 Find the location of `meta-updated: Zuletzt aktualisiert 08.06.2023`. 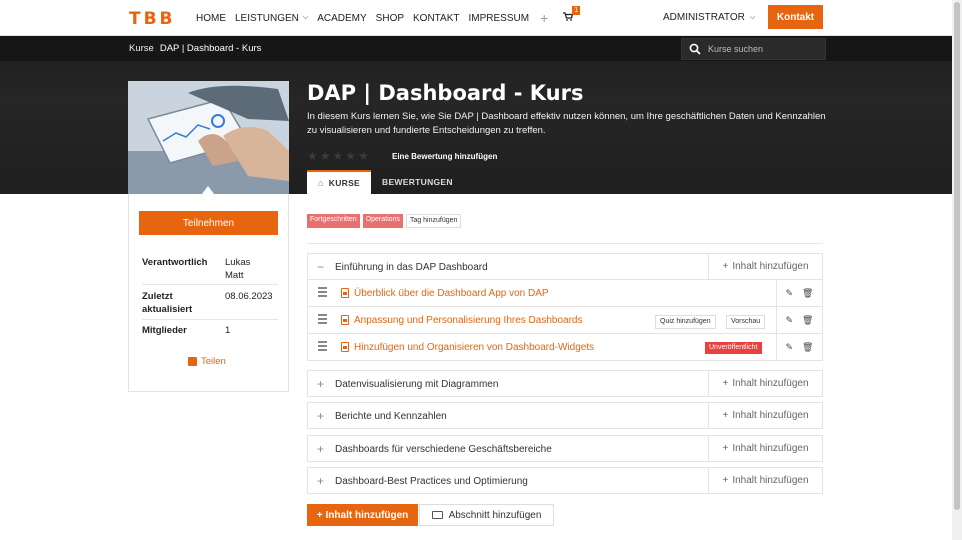

meta-updated: Zuletzt aktualisiert 08.06.2023 is located at coordinates (210, 303).